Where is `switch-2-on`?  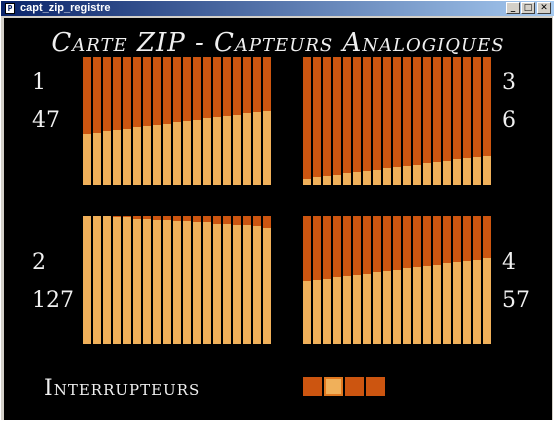
switch-2-on is located at coordinates (333, 386).